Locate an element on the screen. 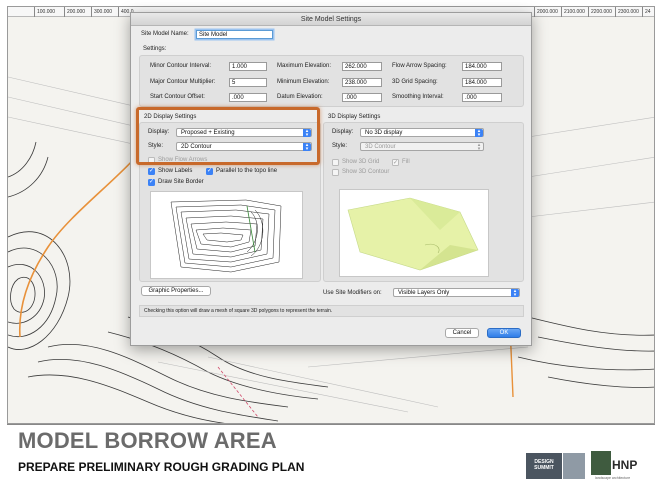 The height and width of the screenshot is (490, 662). display-3d-title: 3D Display Settings is located at coordinates (354, 117).